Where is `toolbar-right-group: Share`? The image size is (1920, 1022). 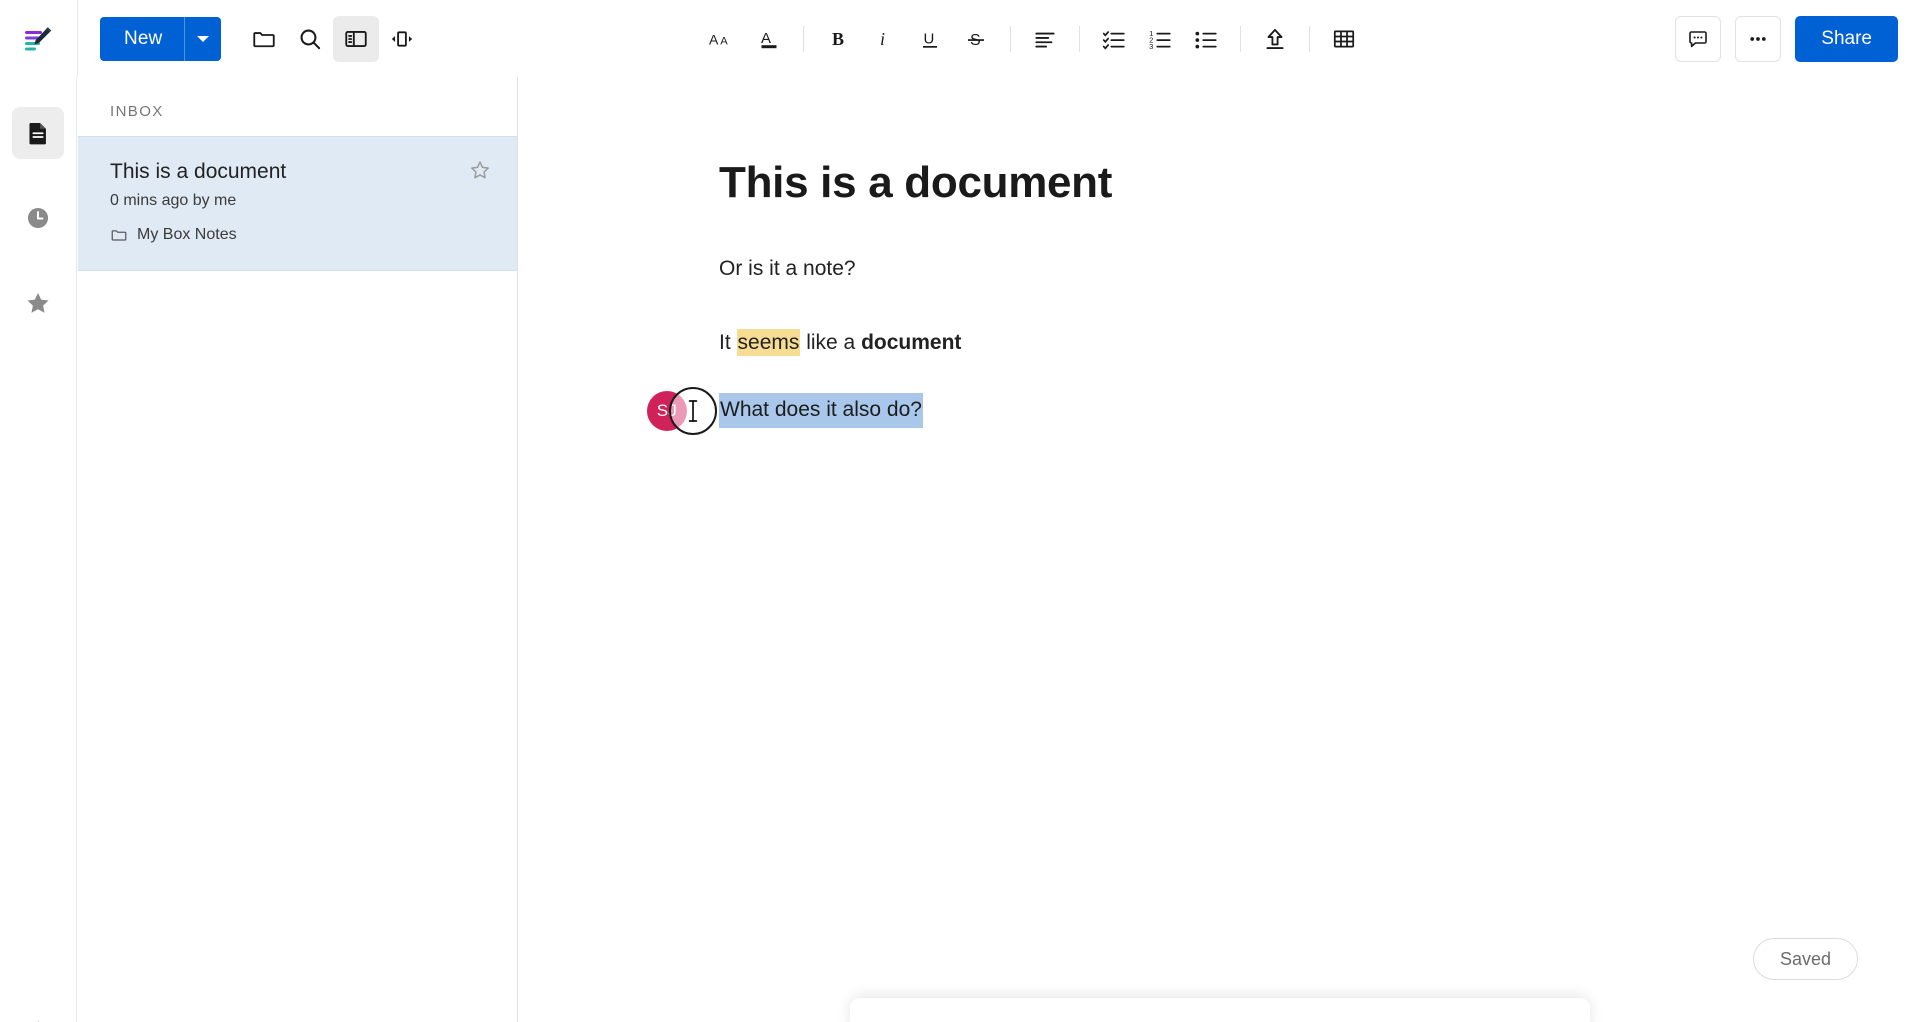
toolbar-right-group: Share is located at coordinates (1786, 38).